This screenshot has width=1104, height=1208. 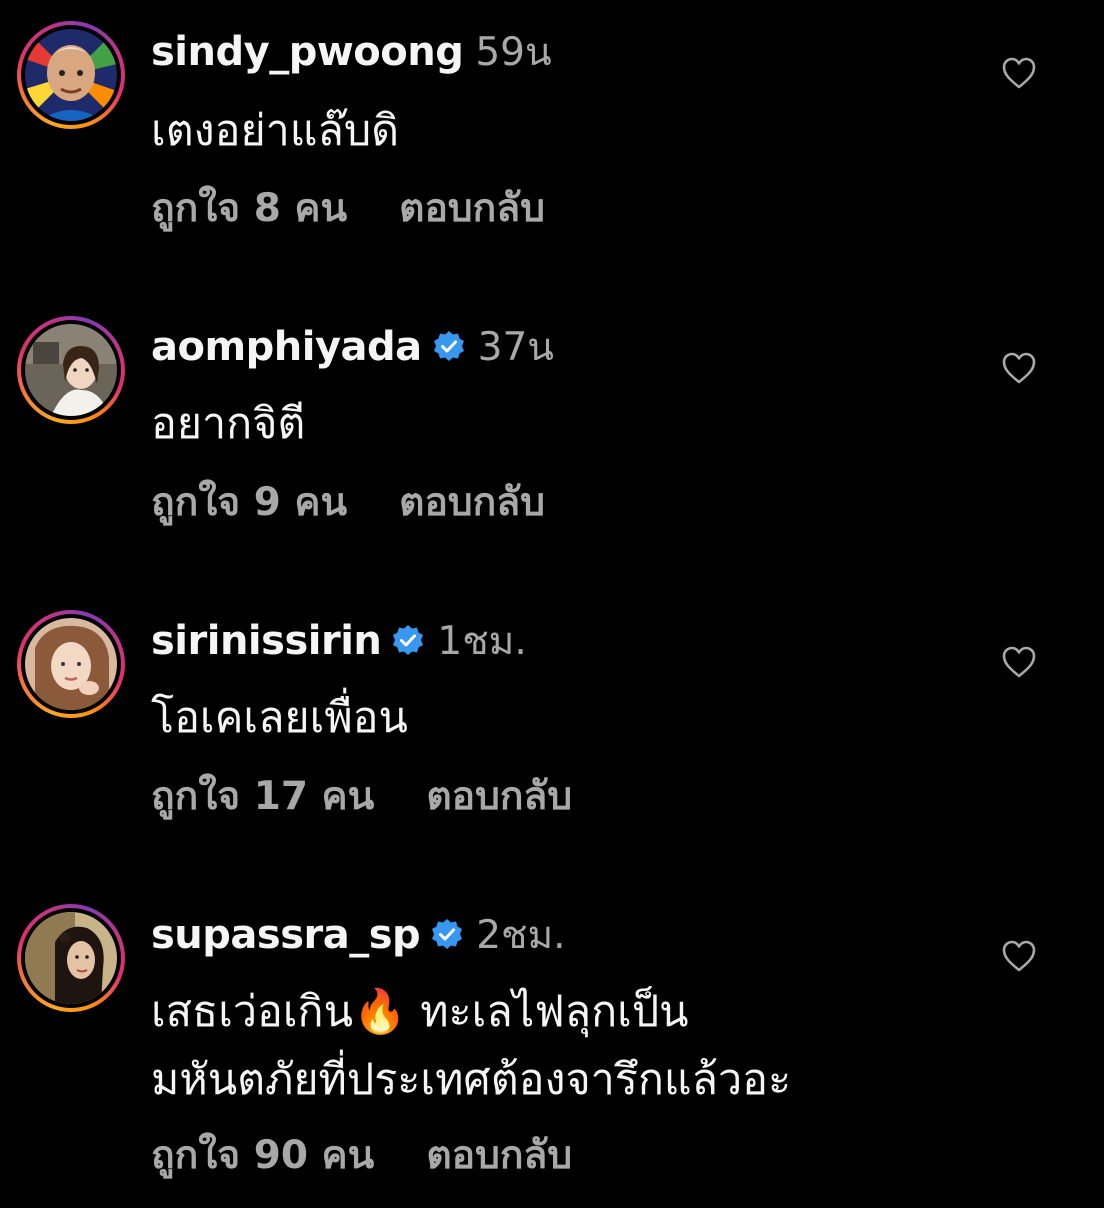 I want to click on avatar-person-portrait-icon, so click(x=71, y=664).